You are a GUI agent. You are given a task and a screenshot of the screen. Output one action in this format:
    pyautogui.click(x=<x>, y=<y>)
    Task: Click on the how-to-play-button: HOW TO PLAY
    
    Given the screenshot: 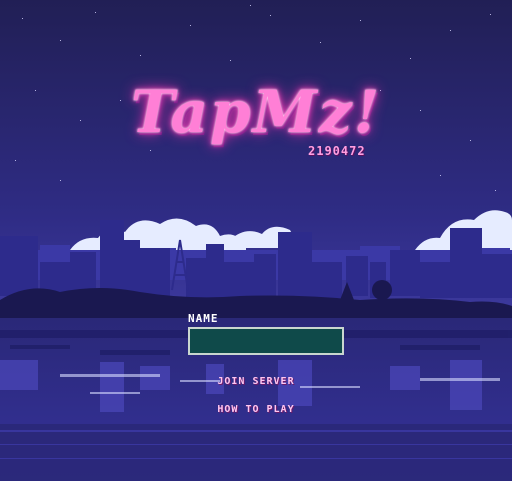 What is the action you would take?
    pyautogui.click(x=256, y=409)
    